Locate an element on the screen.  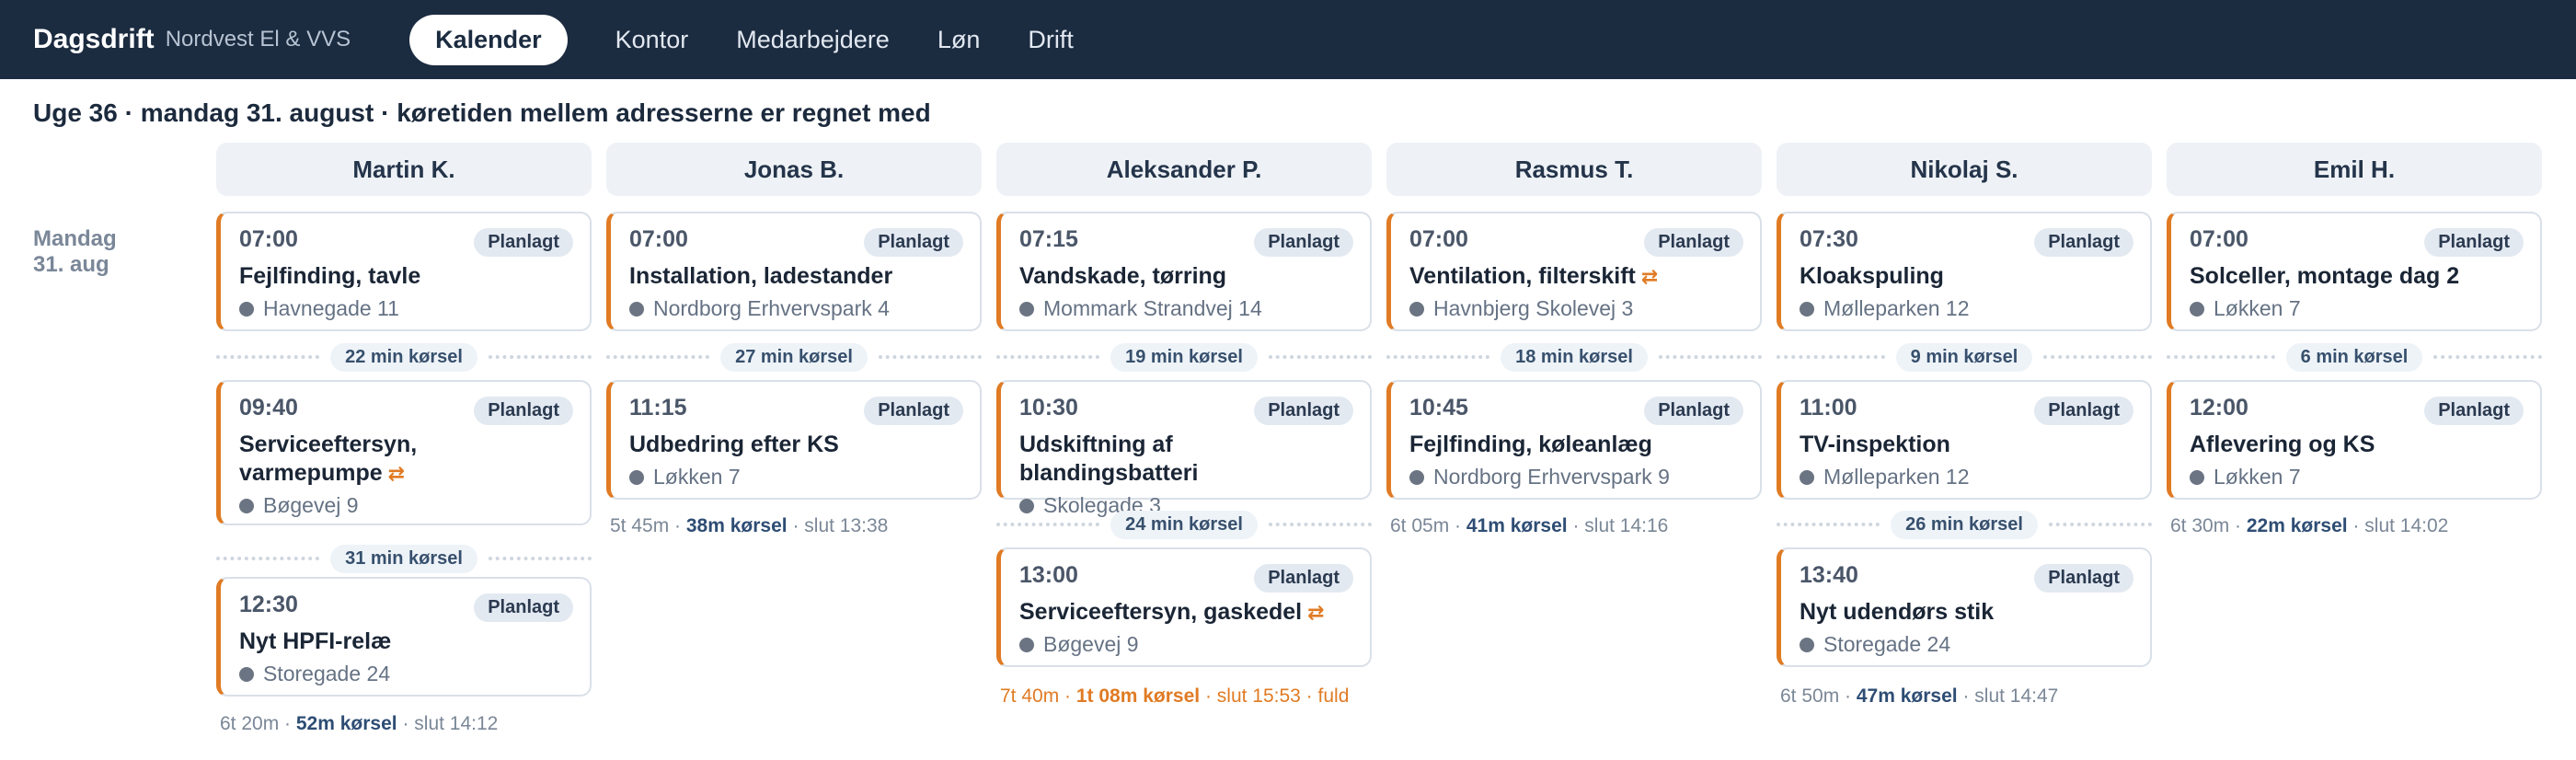
technician-name: Aleksander P. is located at coordinates (1184, 169).